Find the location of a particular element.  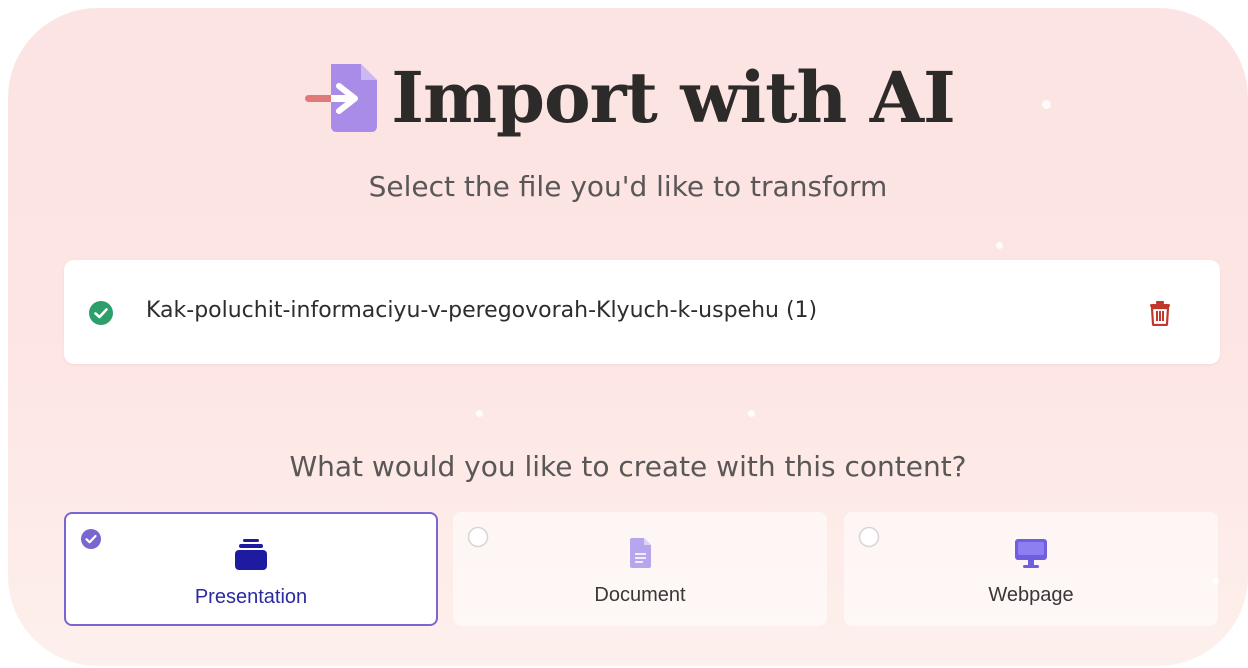

option-presentation: Presentation is located at coordinates (251, 569).